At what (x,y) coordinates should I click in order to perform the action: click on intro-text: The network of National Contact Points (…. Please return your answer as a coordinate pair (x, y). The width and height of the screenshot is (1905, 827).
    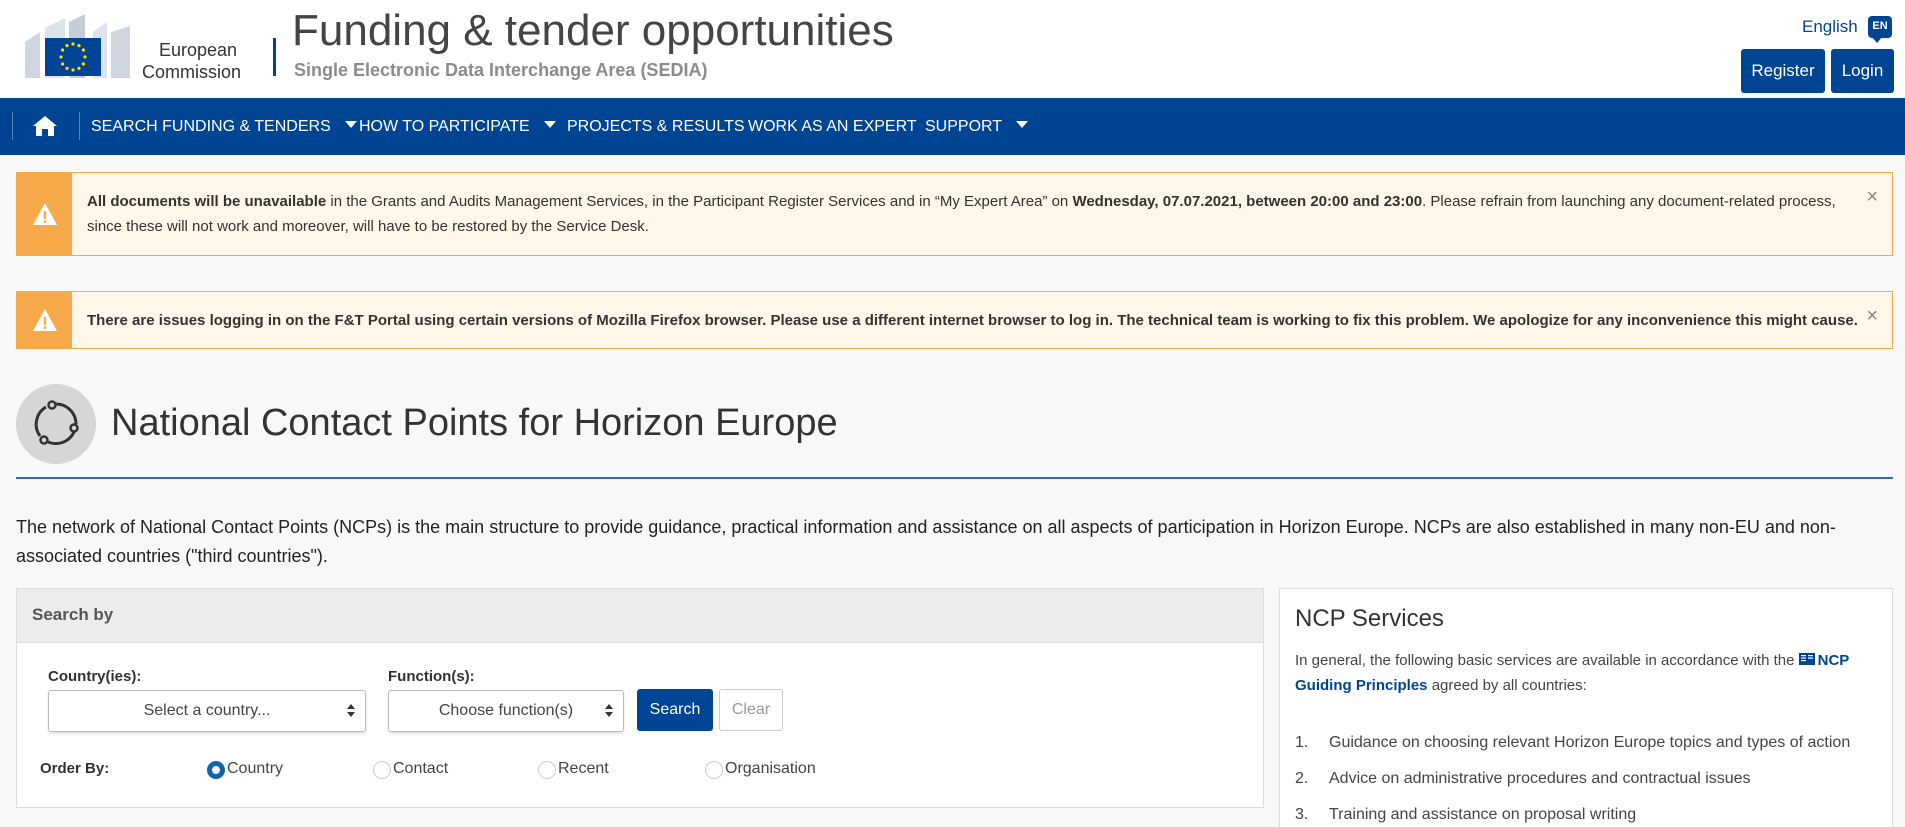
    Looking at the image, I should click on (926, 541).